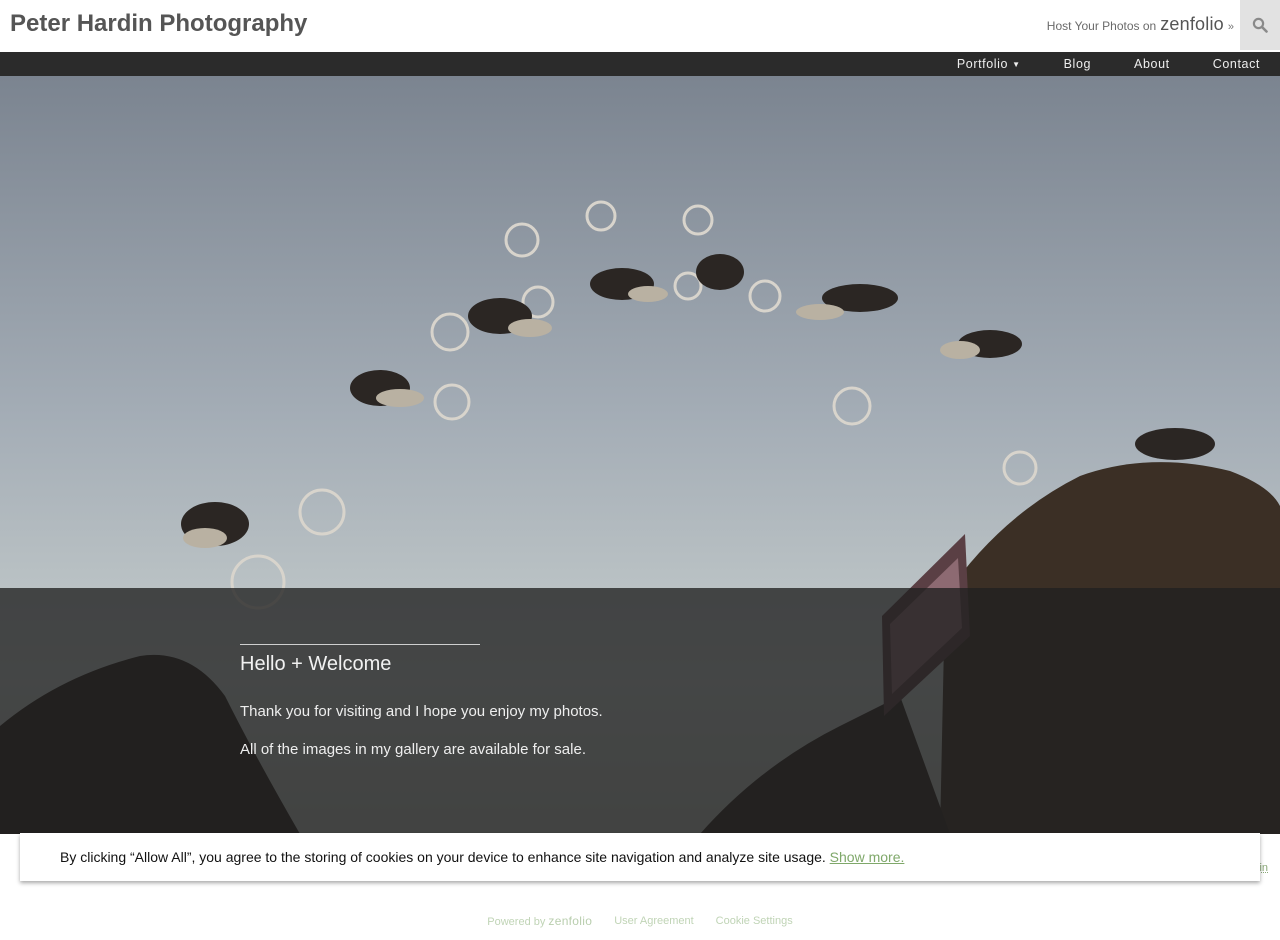 The height and width of the screenshot is (940, 1280). I want to click on nav-item-blog: Blog, so click(1077, 64).